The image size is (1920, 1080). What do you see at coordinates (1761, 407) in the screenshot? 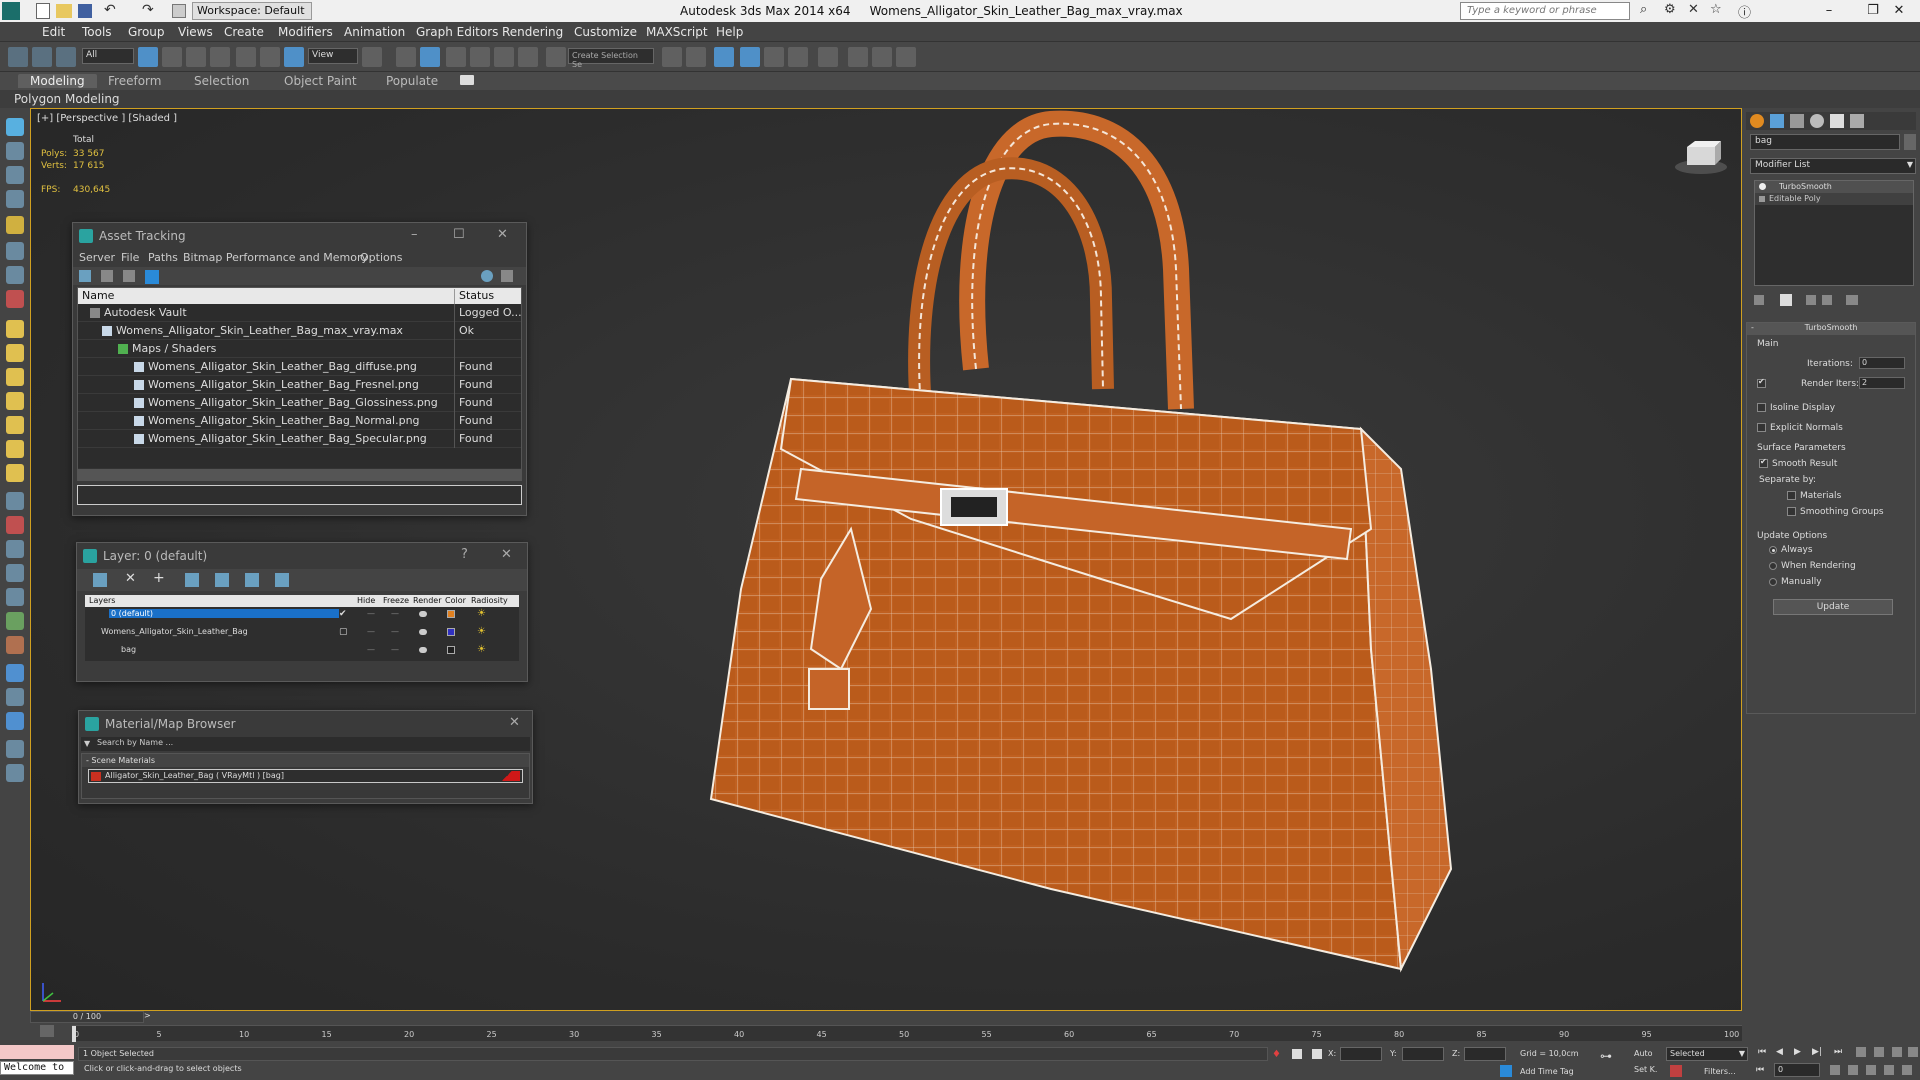
I see `isoline-checkbox` at bounding box center [1761, 407].